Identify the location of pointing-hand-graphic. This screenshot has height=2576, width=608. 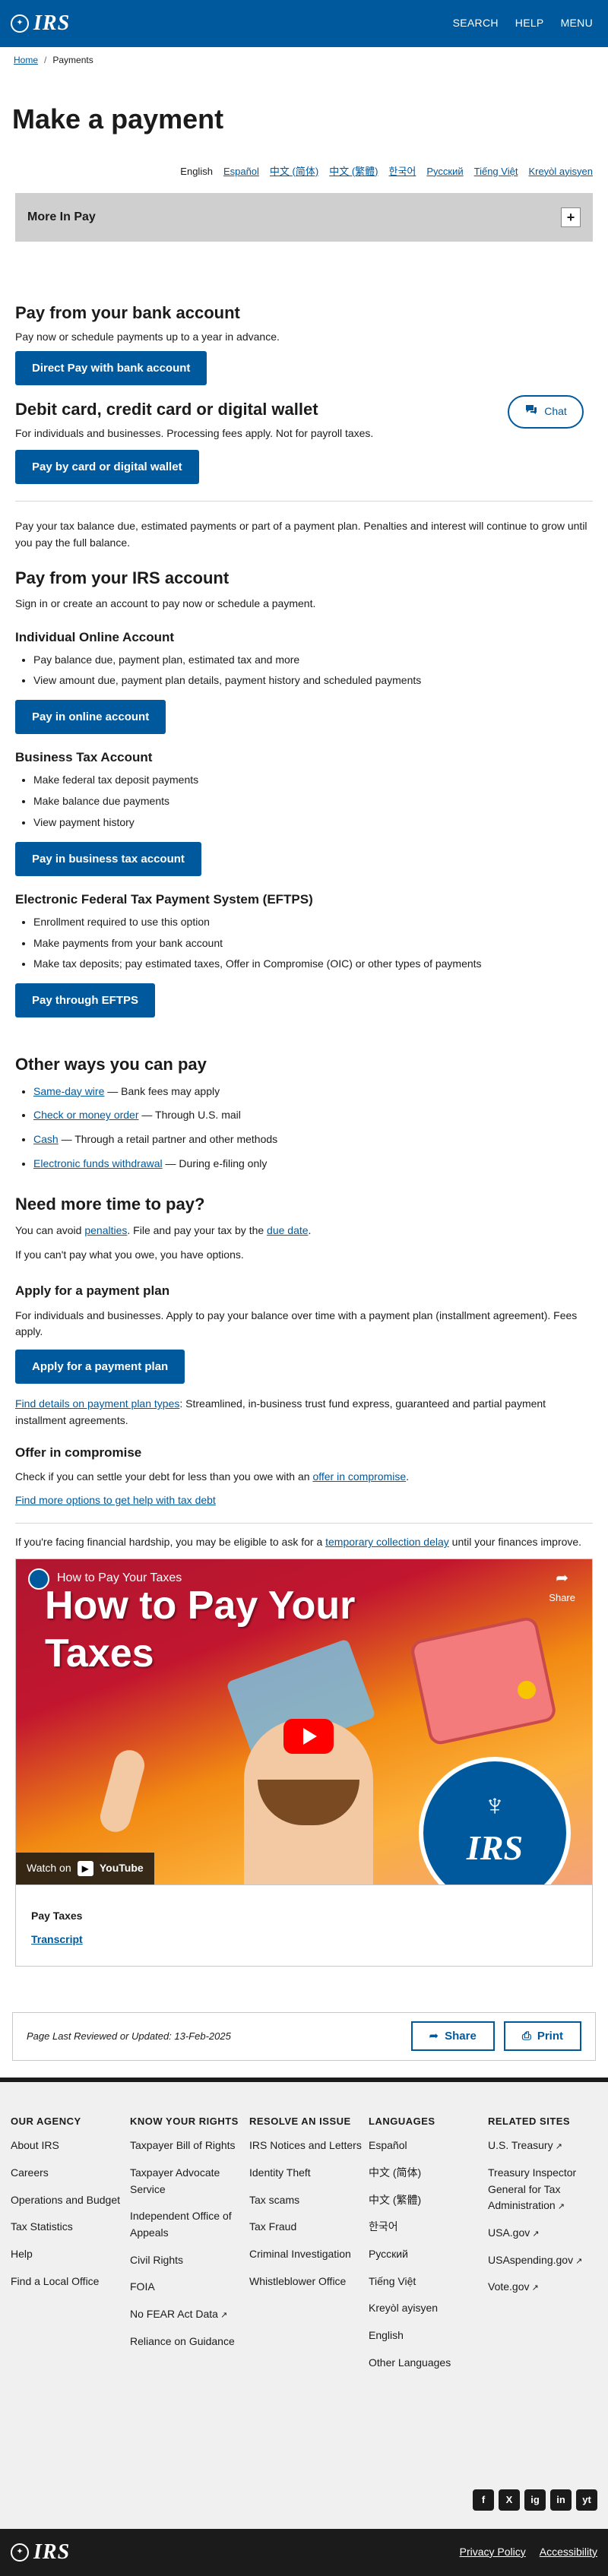
(123, 1791).